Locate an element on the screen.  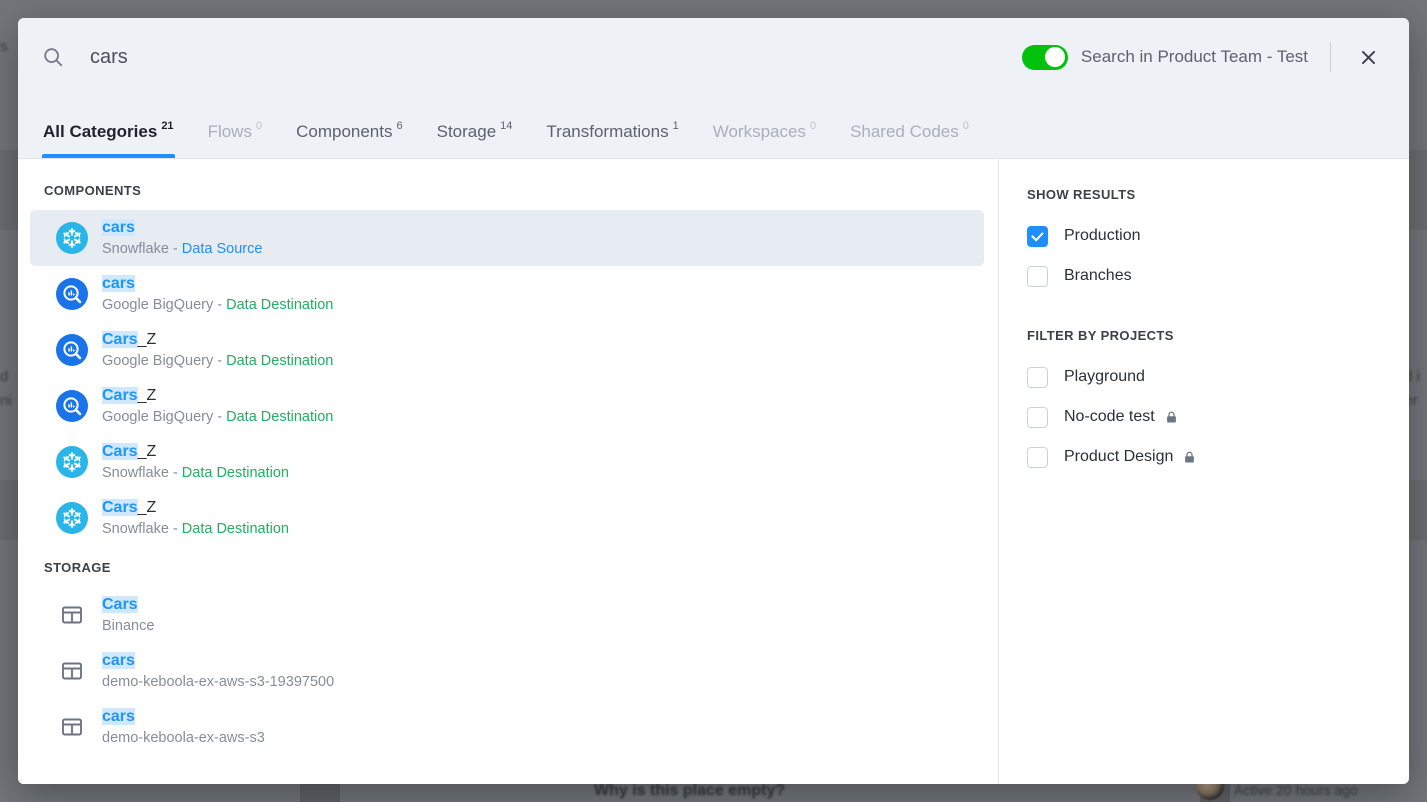
search-right: Search in Product Team - Test is located at coordinates (1202, 57).